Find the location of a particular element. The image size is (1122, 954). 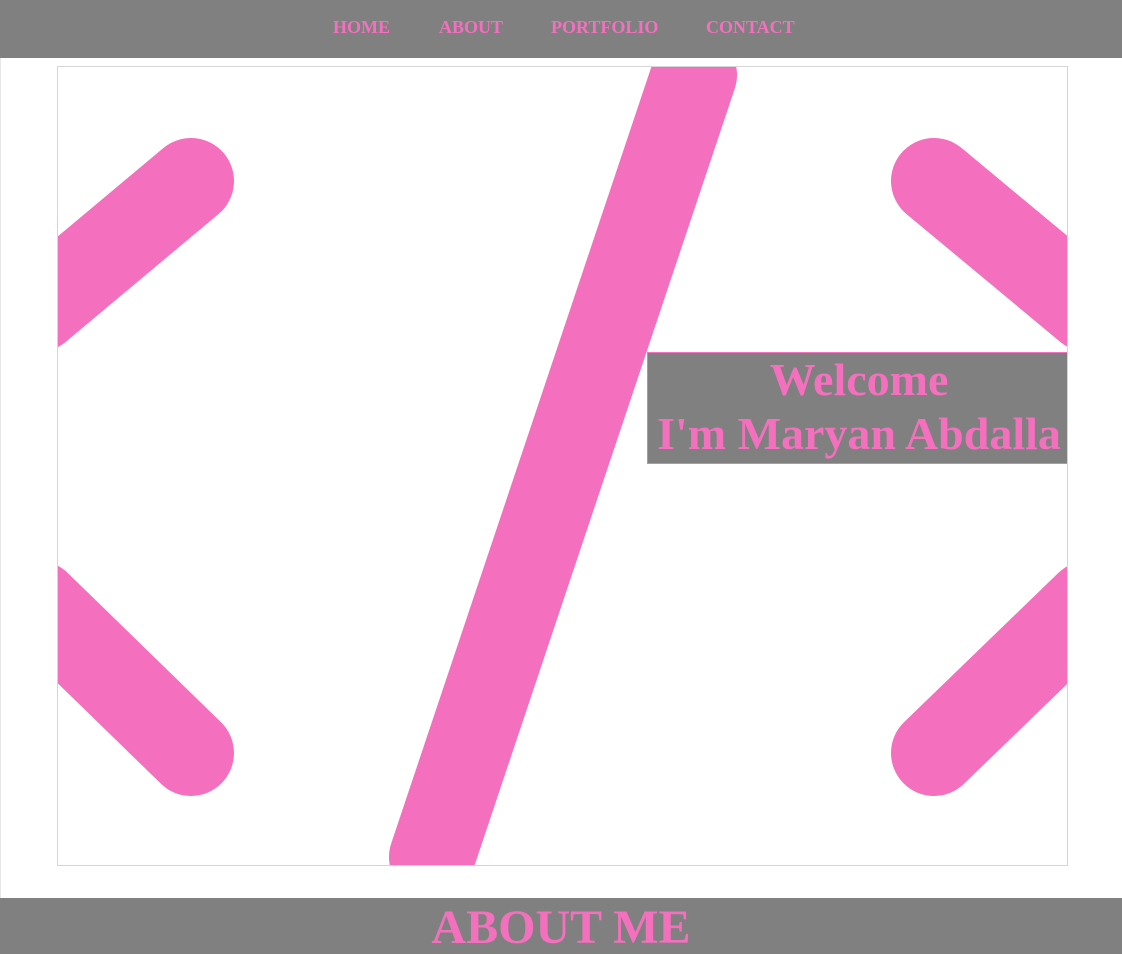

page-edge-divider is located at coordinates (0, 478).